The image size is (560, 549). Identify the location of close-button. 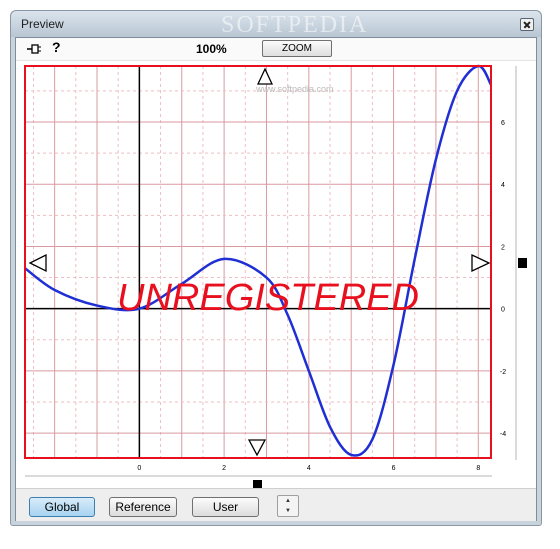
(527, 24).